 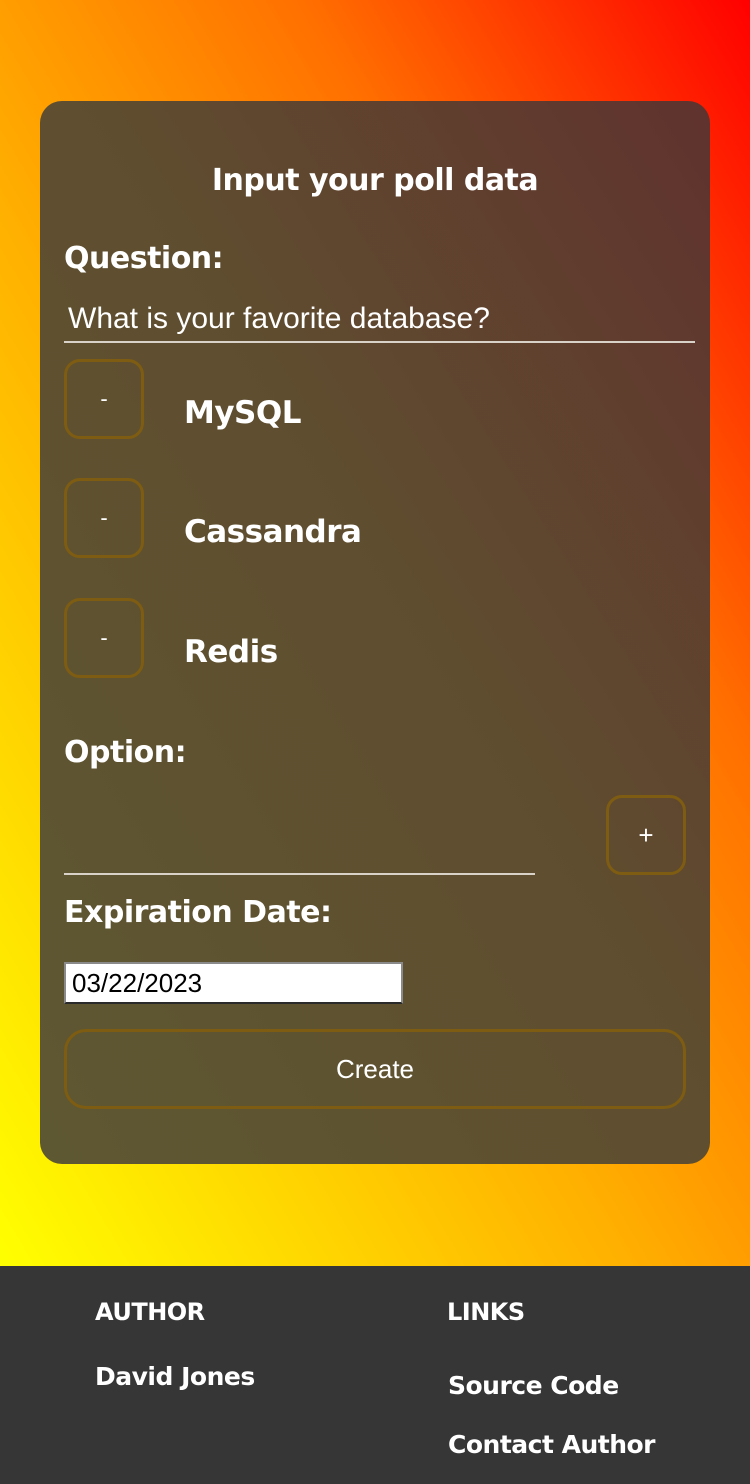 I want to click on add-option-button: +, so click(x=646, y=835).